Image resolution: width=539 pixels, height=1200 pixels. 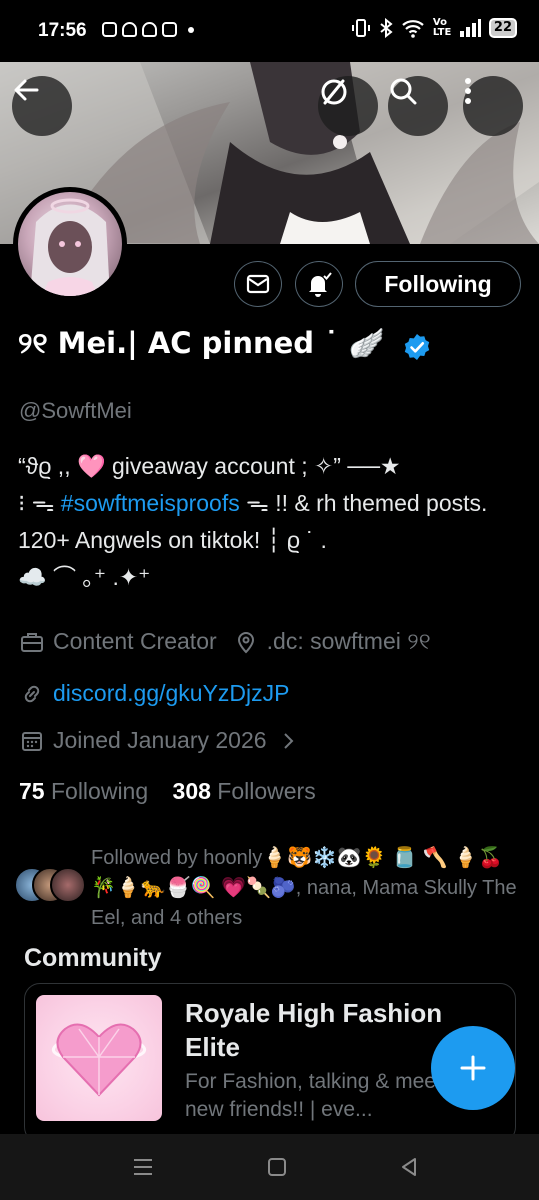 I want to click on avatar-artwork, so click(x=70, y=247).